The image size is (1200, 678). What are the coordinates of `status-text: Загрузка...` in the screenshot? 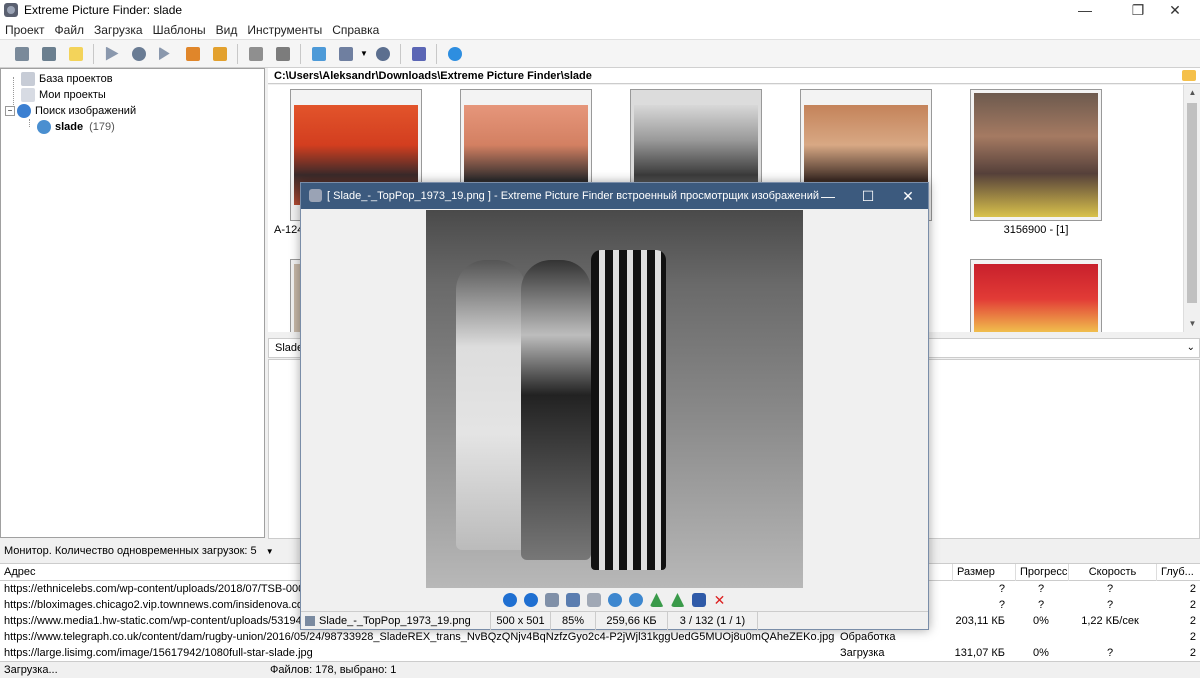 It's located at (31, 670).